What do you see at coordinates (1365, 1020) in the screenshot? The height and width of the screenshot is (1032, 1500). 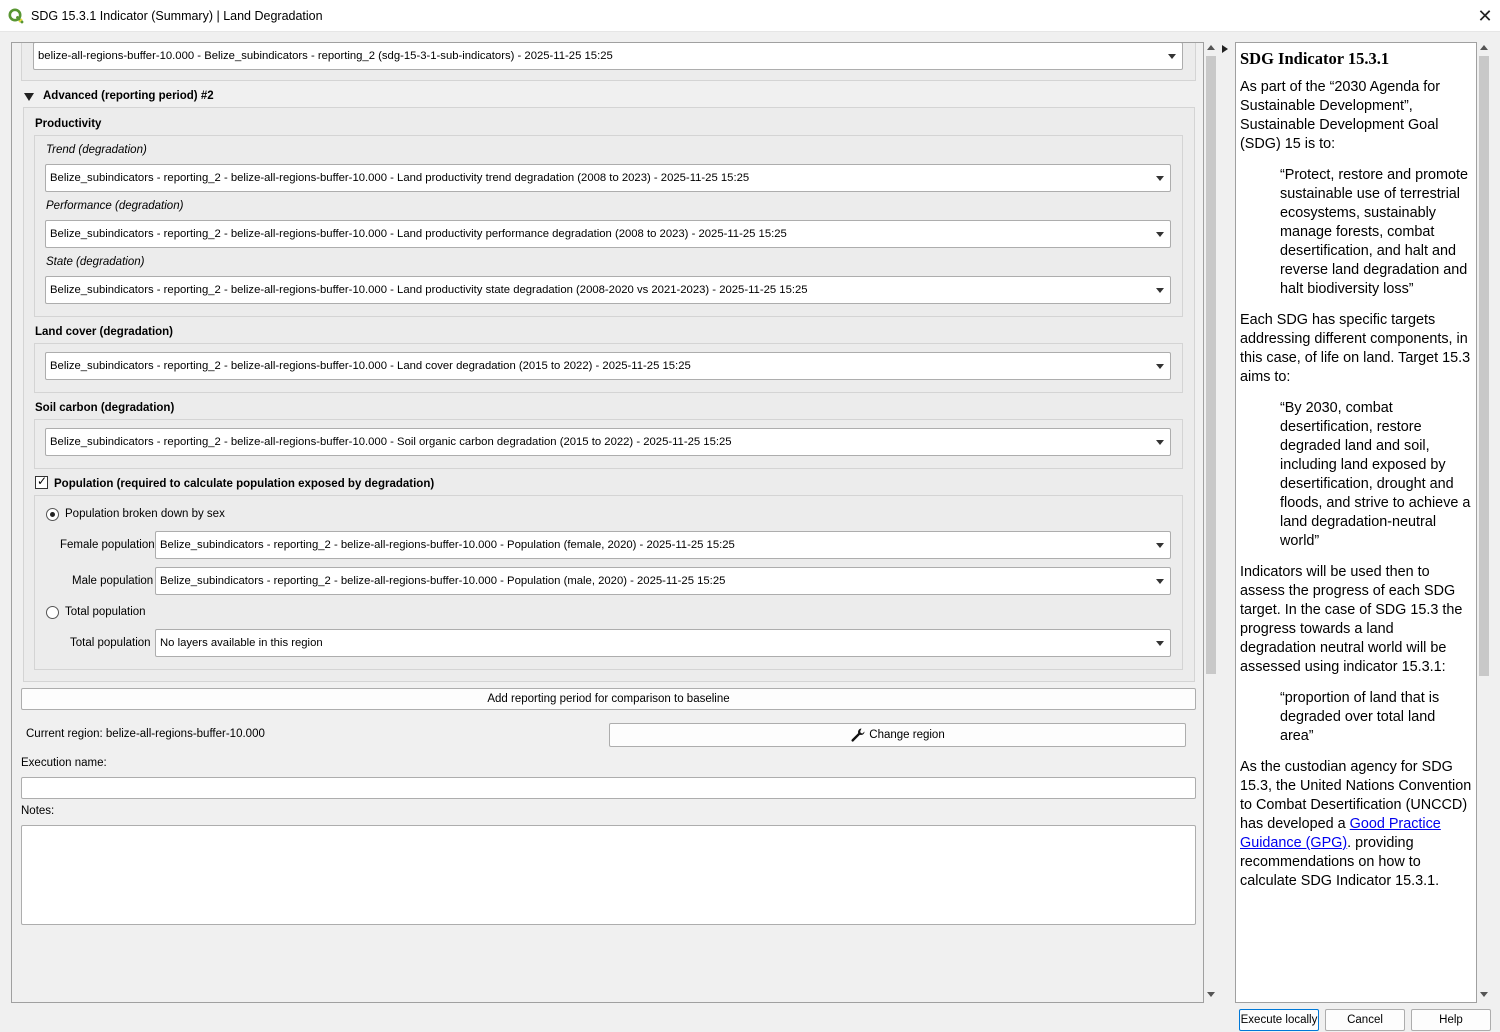 I see `cancel-button: Cancel` at bounding box center [1365, 1020].